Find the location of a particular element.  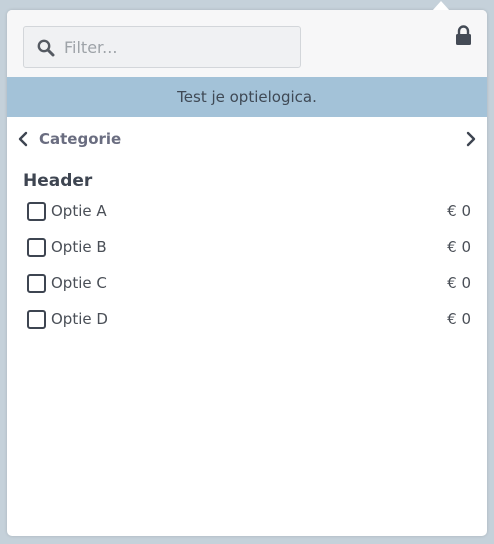

lock-icon is located at coordinates (463, 35).